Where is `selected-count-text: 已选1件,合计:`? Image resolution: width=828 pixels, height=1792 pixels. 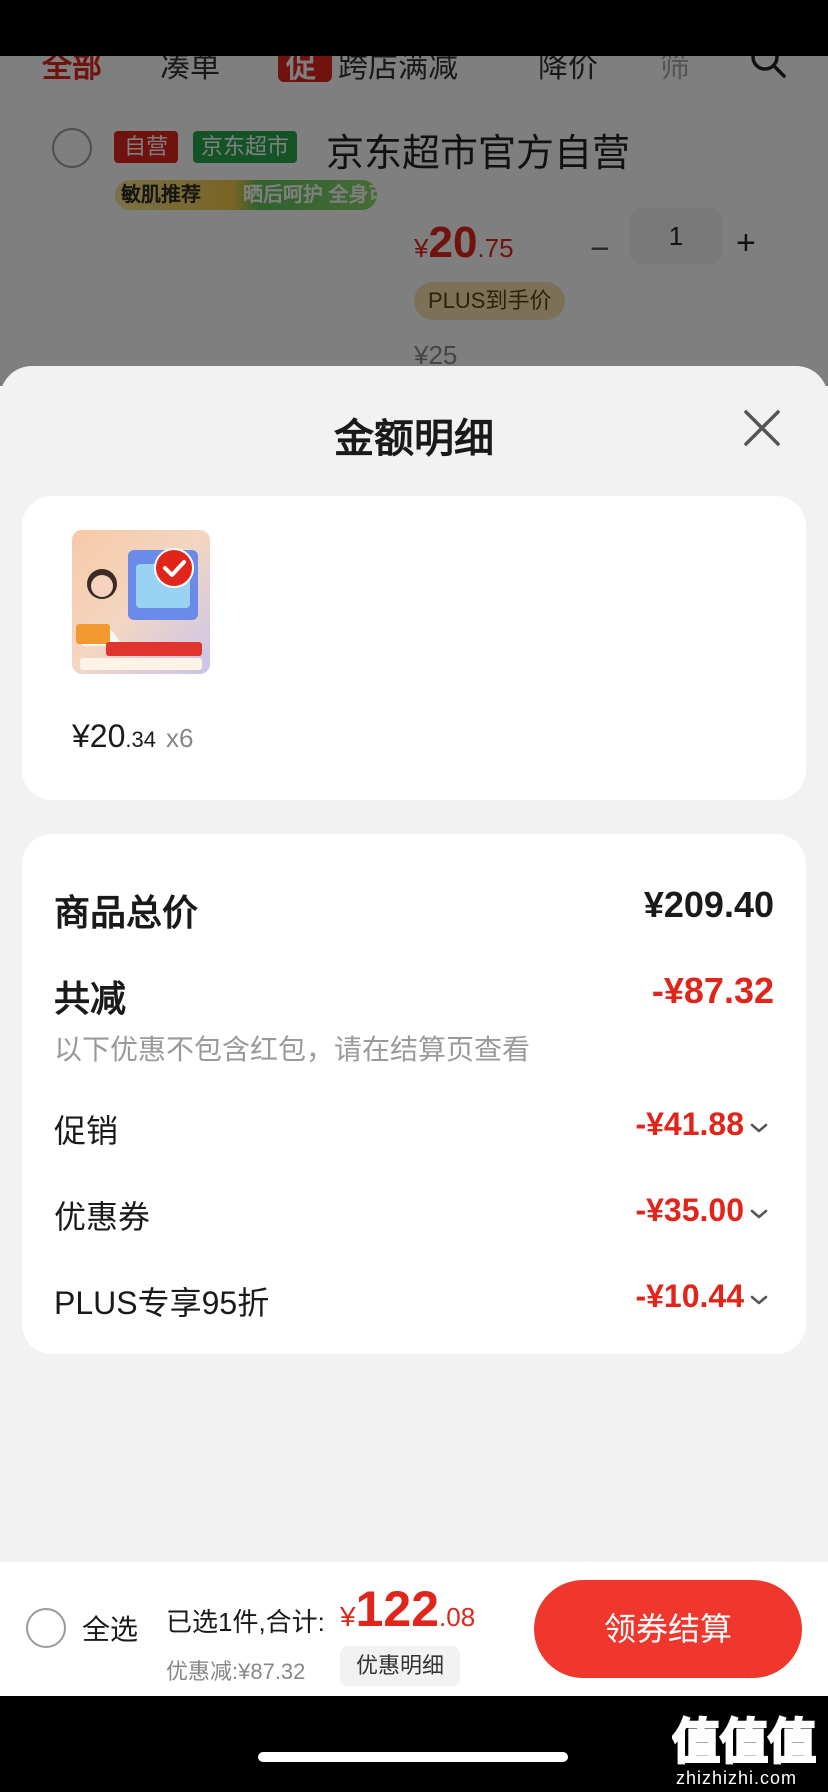
selected-count-text: 已选1件,合计: is located at coordinates (245, 1622).